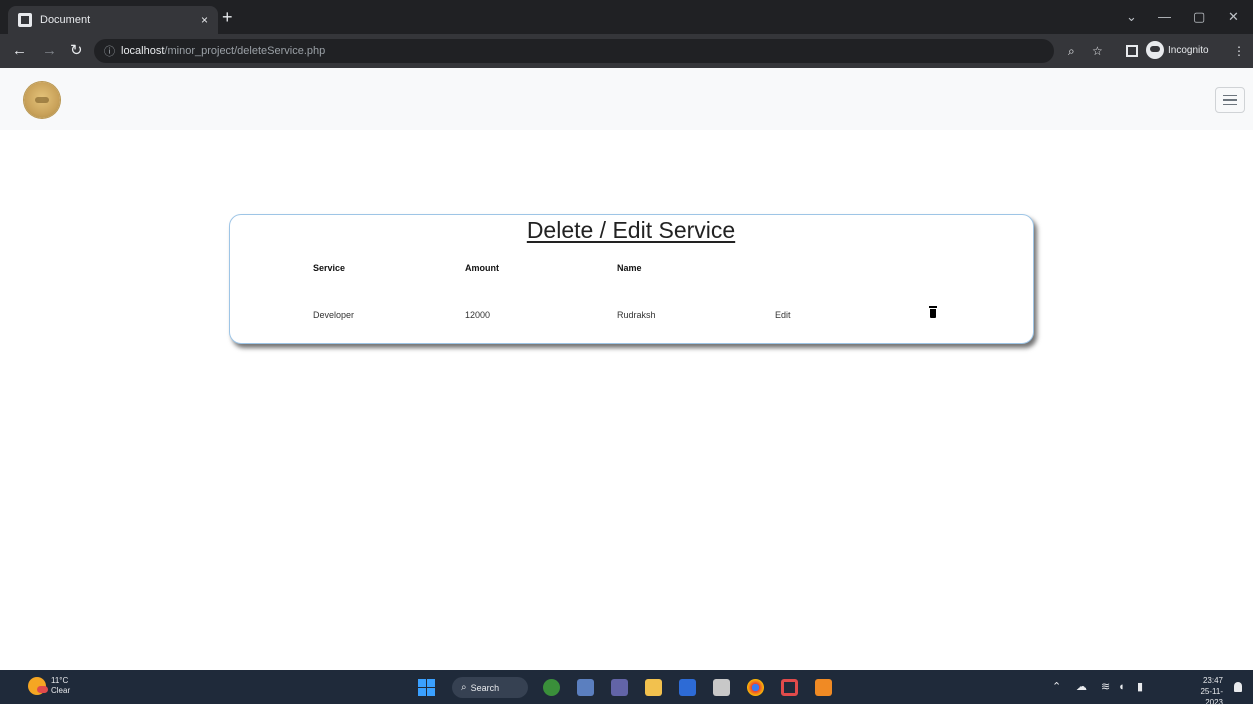 The width and height of the screenshot is (1253, 708). What do you see at coordinates (1239, 51) in the screenshot?
I see `menu-icon: ⋮` at bounding box center [1239, 51].